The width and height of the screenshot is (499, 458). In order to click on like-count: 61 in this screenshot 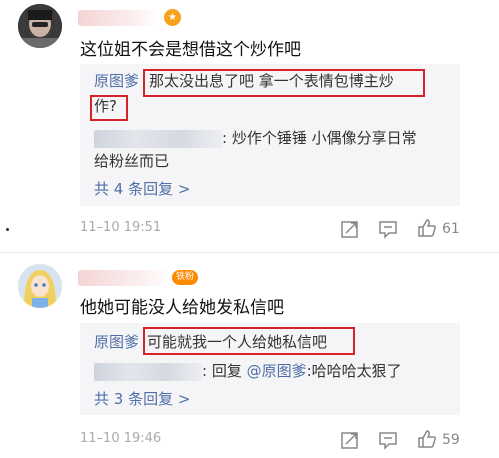, I will do `click(451, 229)`.